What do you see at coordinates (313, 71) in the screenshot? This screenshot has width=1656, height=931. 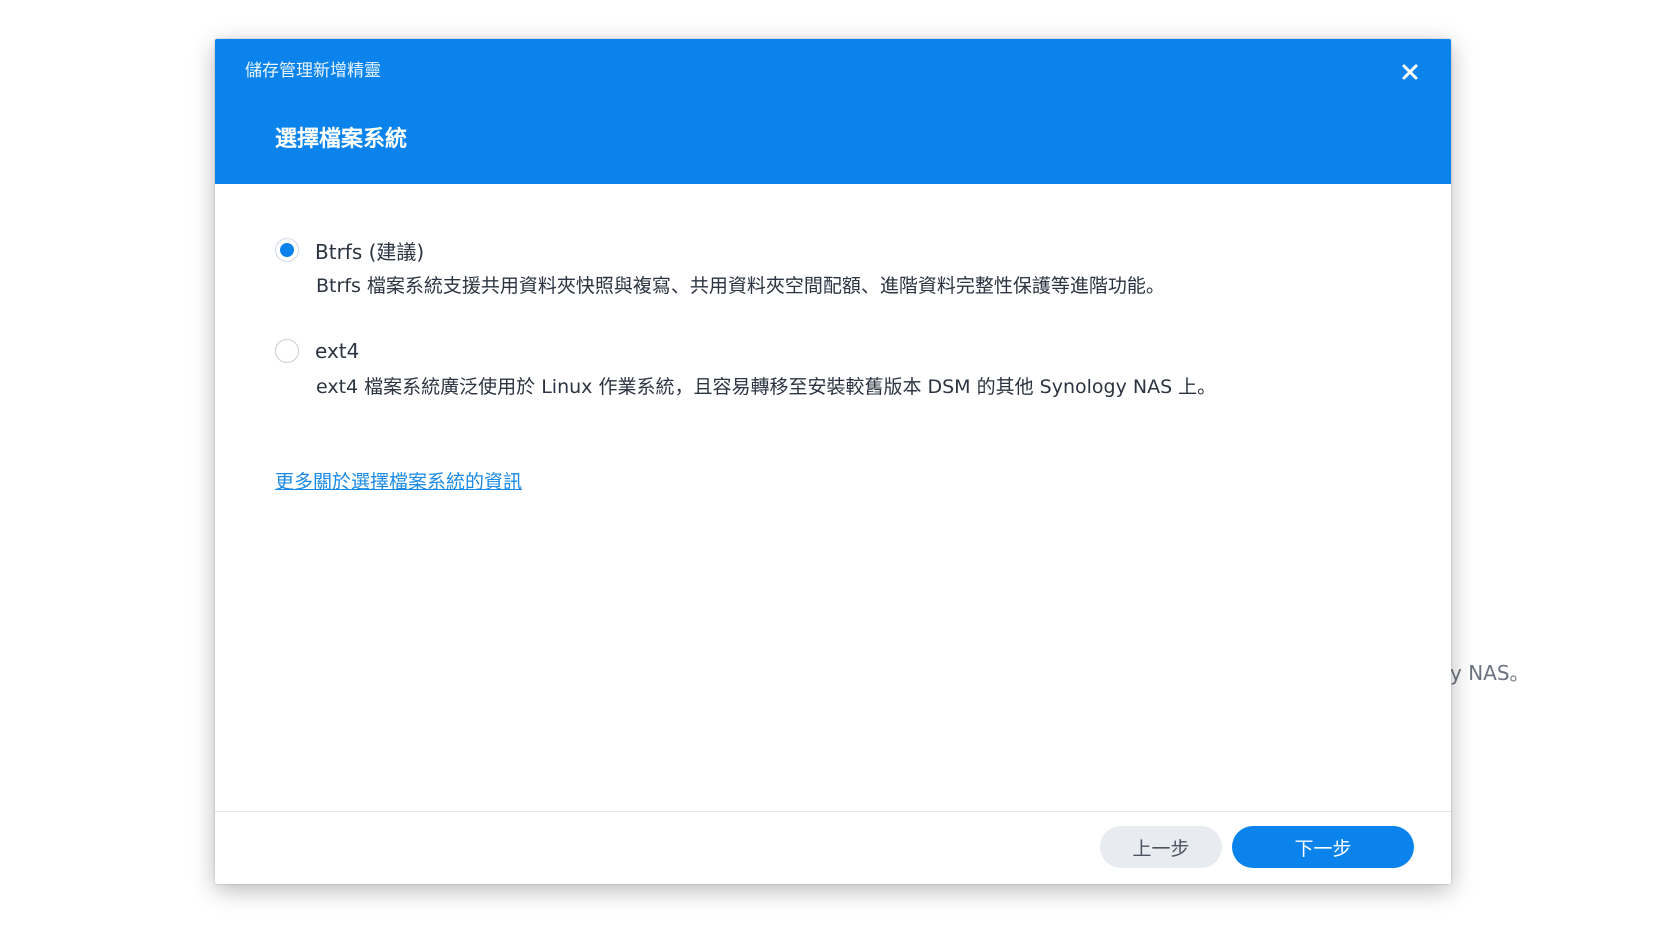 I see `window-title: 儲存管理新增精靈` at bounding box center [313, 71].